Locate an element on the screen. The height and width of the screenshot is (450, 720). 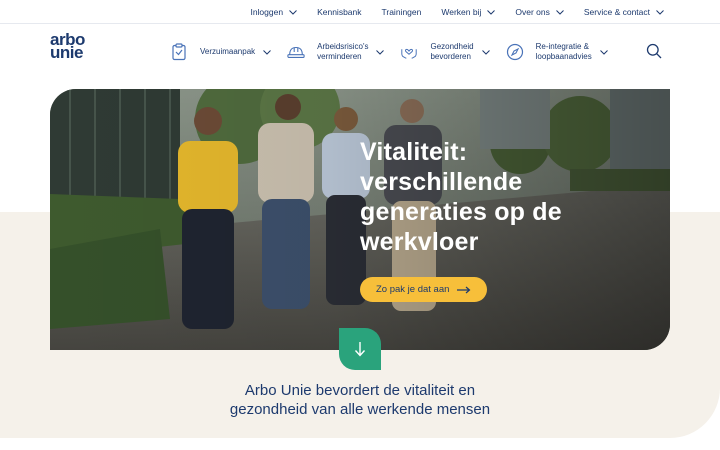
topnav-label: Service & contact is located at coordinates (616, 12).